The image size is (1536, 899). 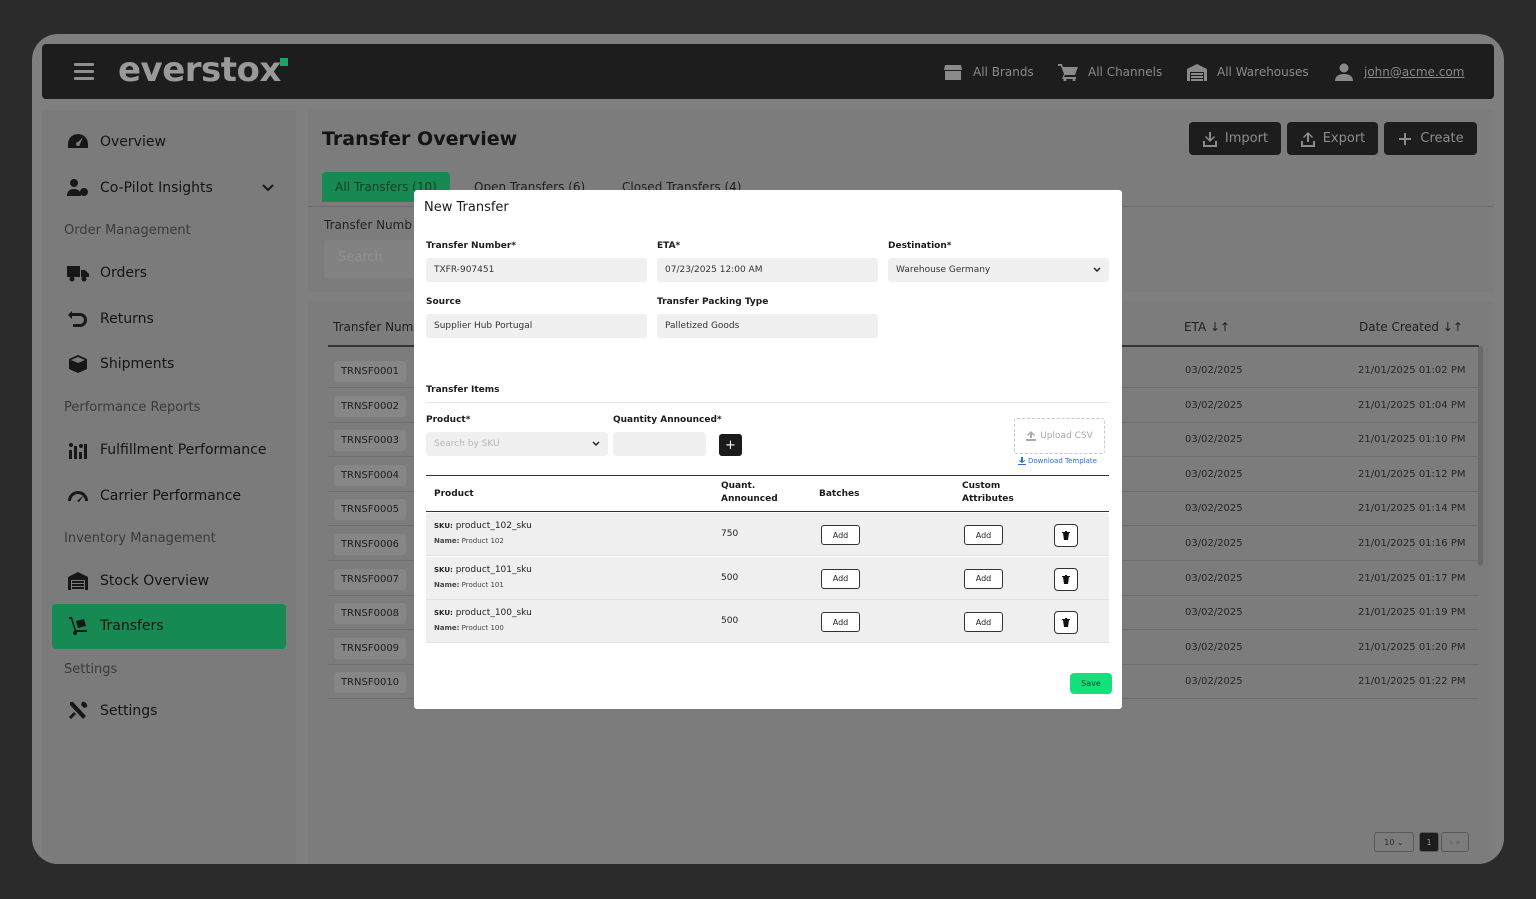 I want to click on sidebar-item-label: Fulfillment Performance, so click(x=183, y=450).